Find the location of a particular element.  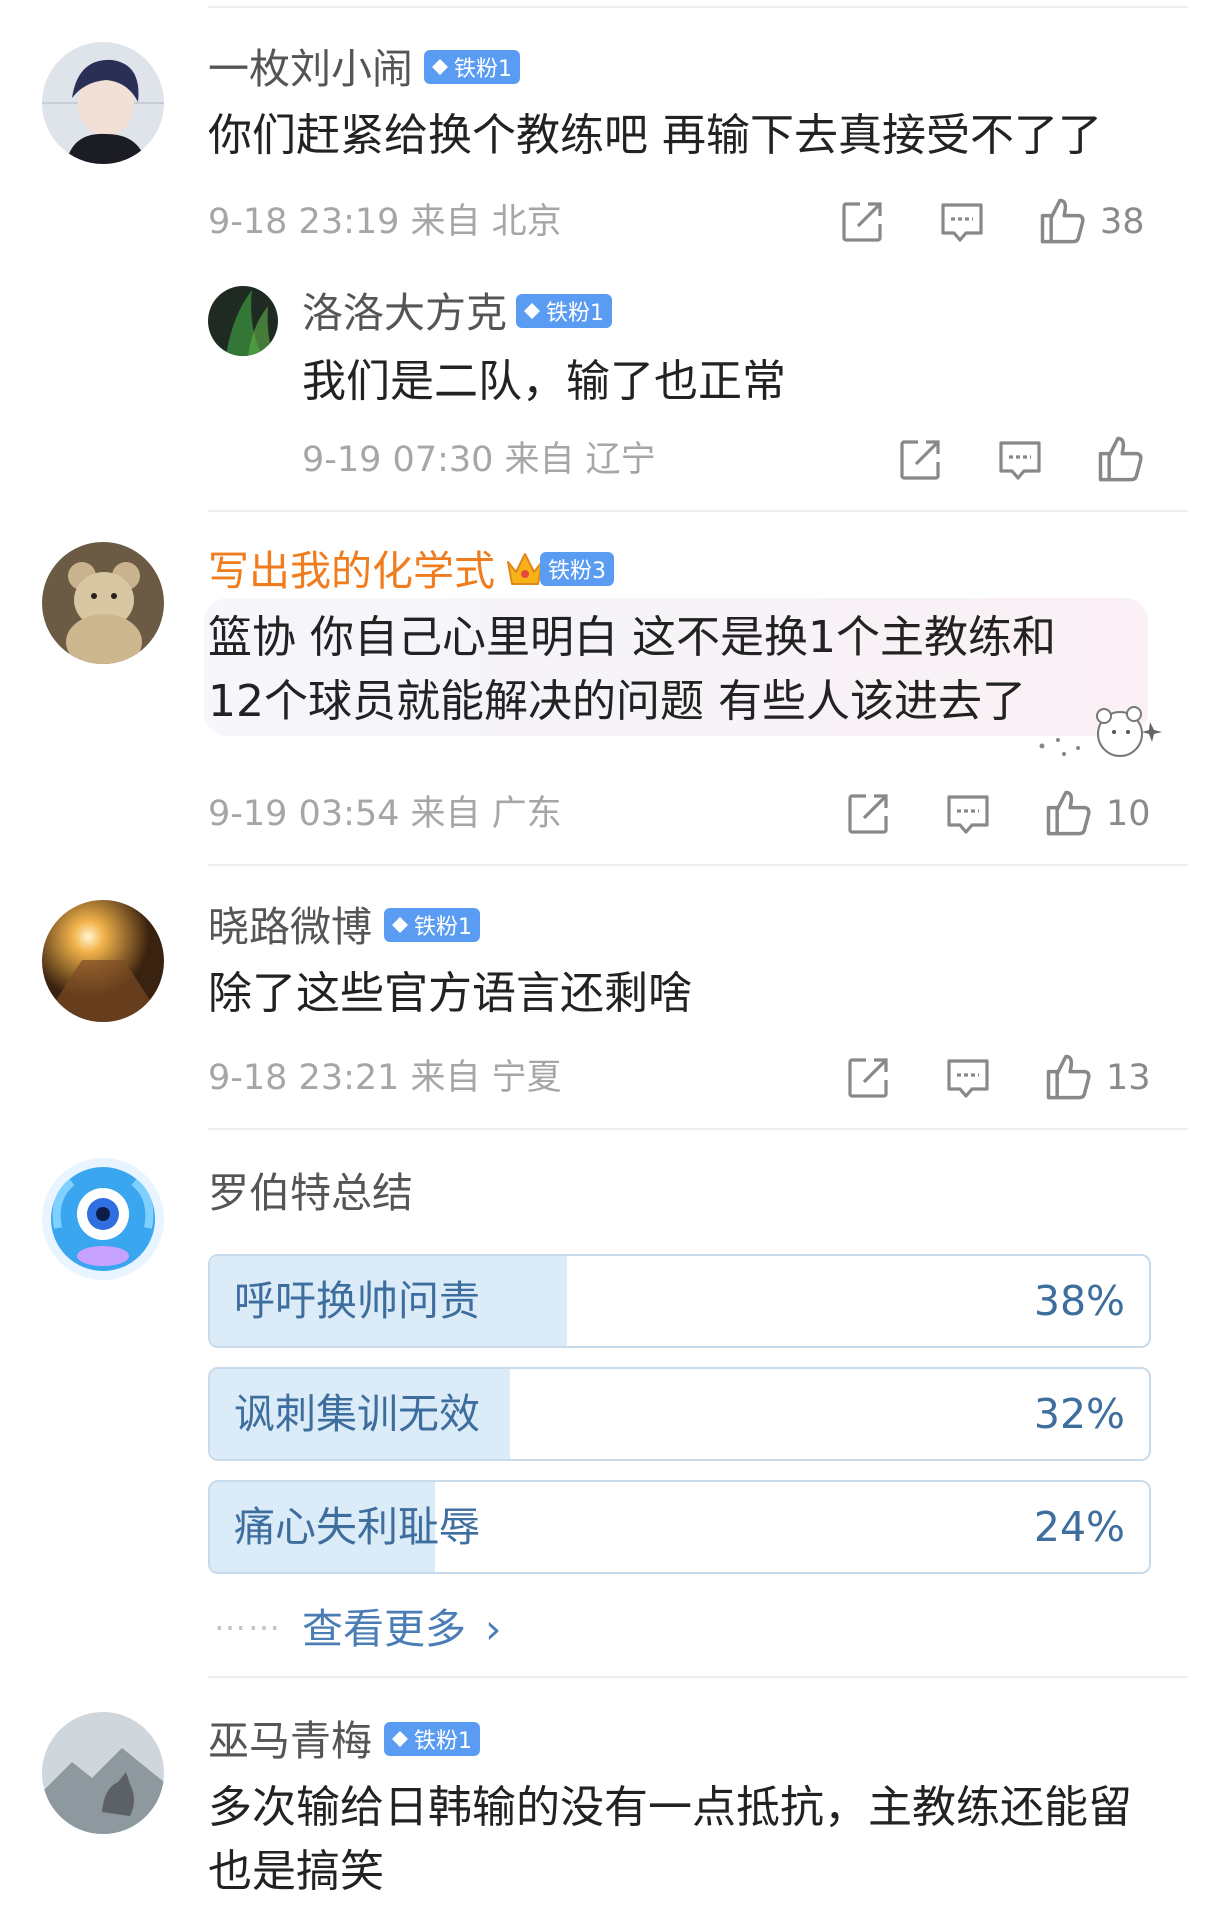

username: 晓路微博 is located at coordinates (290, 927).